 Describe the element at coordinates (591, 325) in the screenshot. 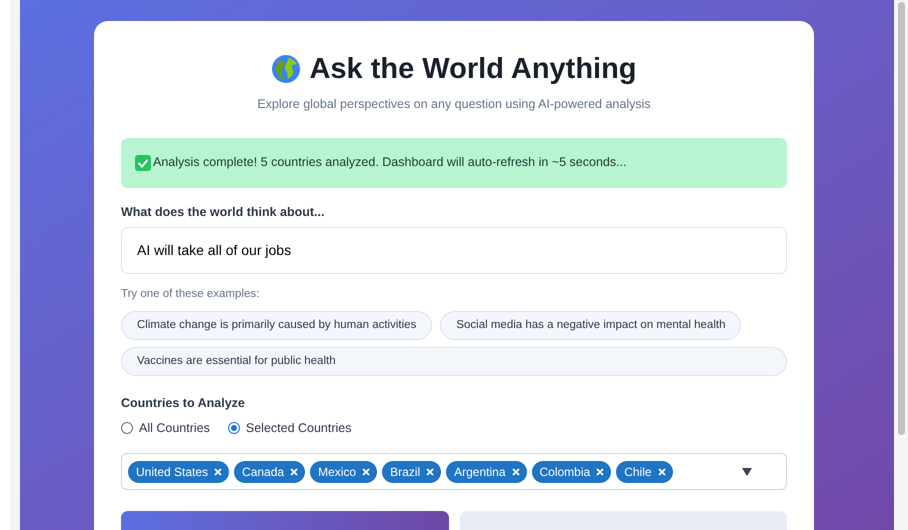

I see `example-chip: Social media has a negative impact on mental health` at that location.